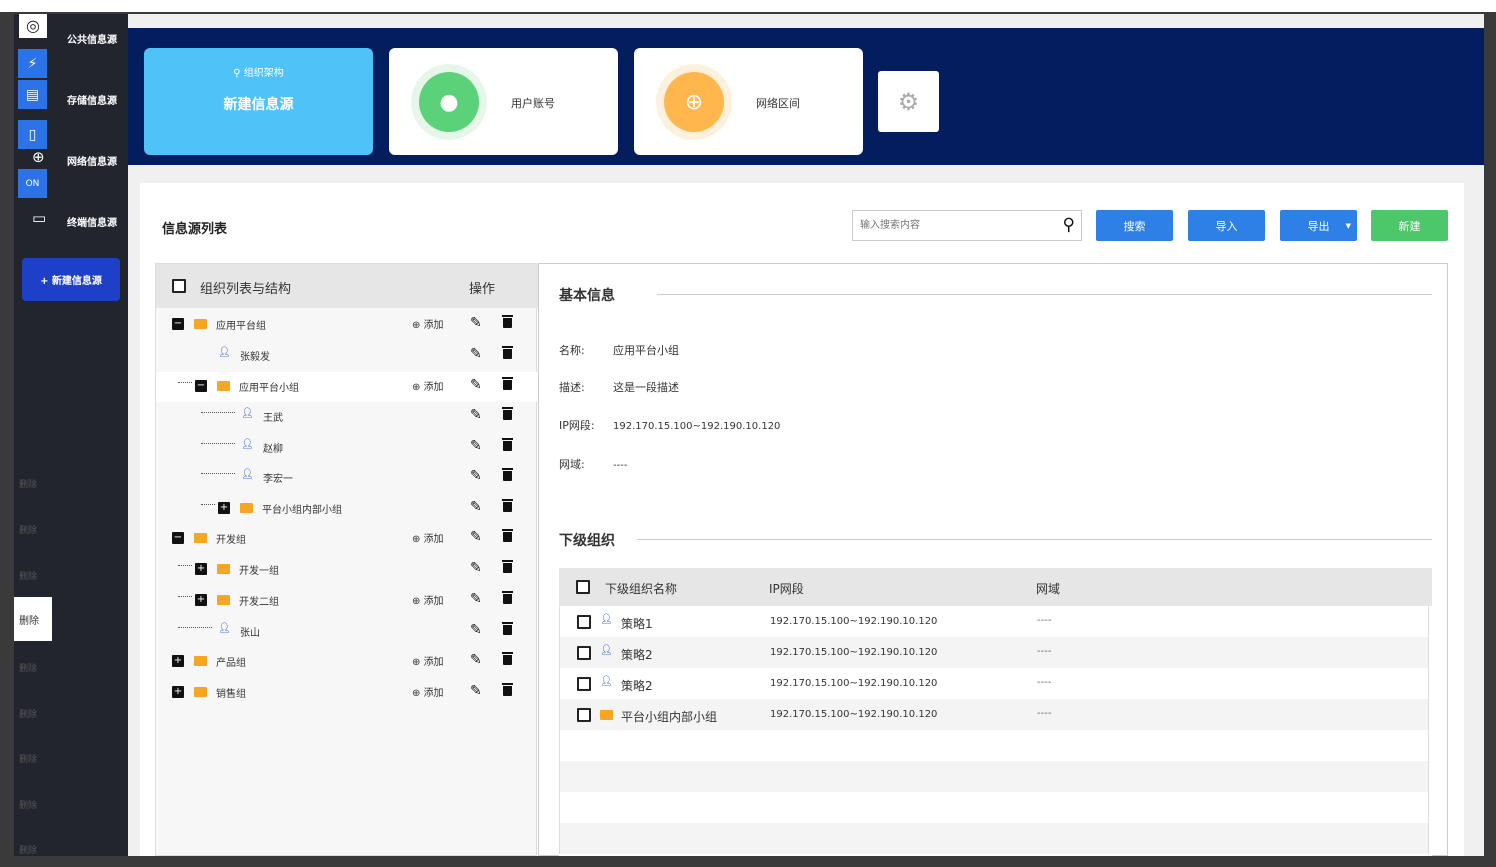 The width and height of the screenshot is (1496, 867). Describe the element at coordinates (641, 589) in the screenshot. I see `col-name-header: 下级组织名称` at that location.